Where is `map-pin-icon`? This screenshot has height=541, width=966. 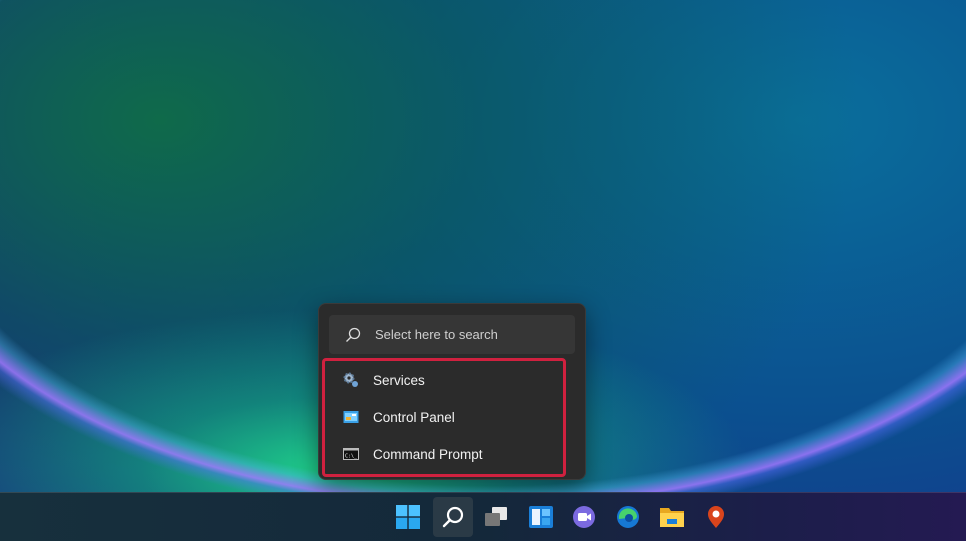
map-pin-icon is located at coordinates (716, 517).